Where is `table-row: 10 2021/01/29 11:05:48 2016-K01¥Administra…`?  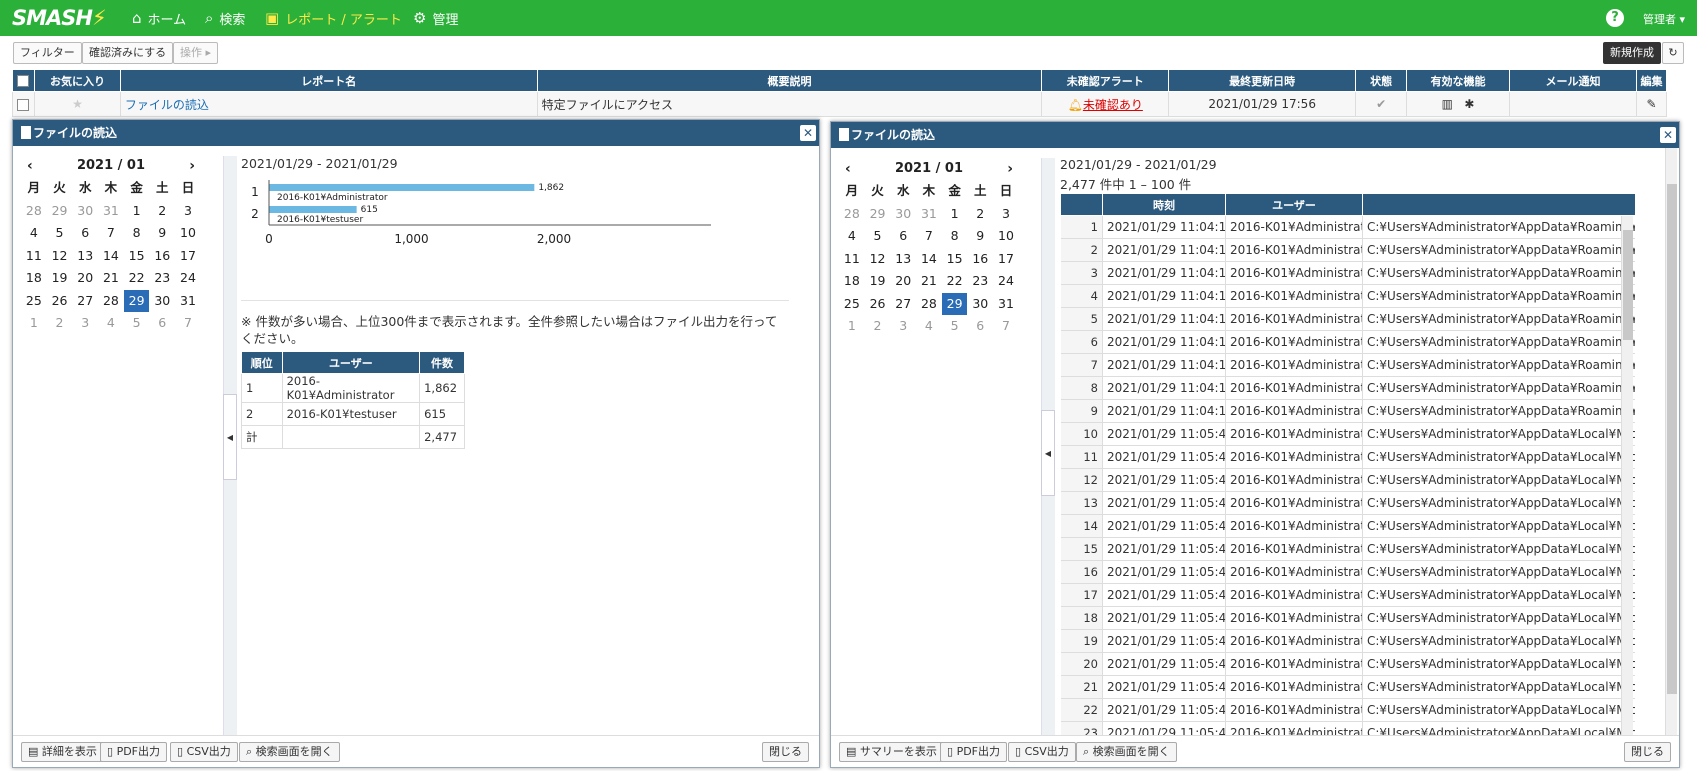 table-row: 10 2021/01/29 11:05:48 2016-K01¥Administra… is located at coordinates (1347, 434).